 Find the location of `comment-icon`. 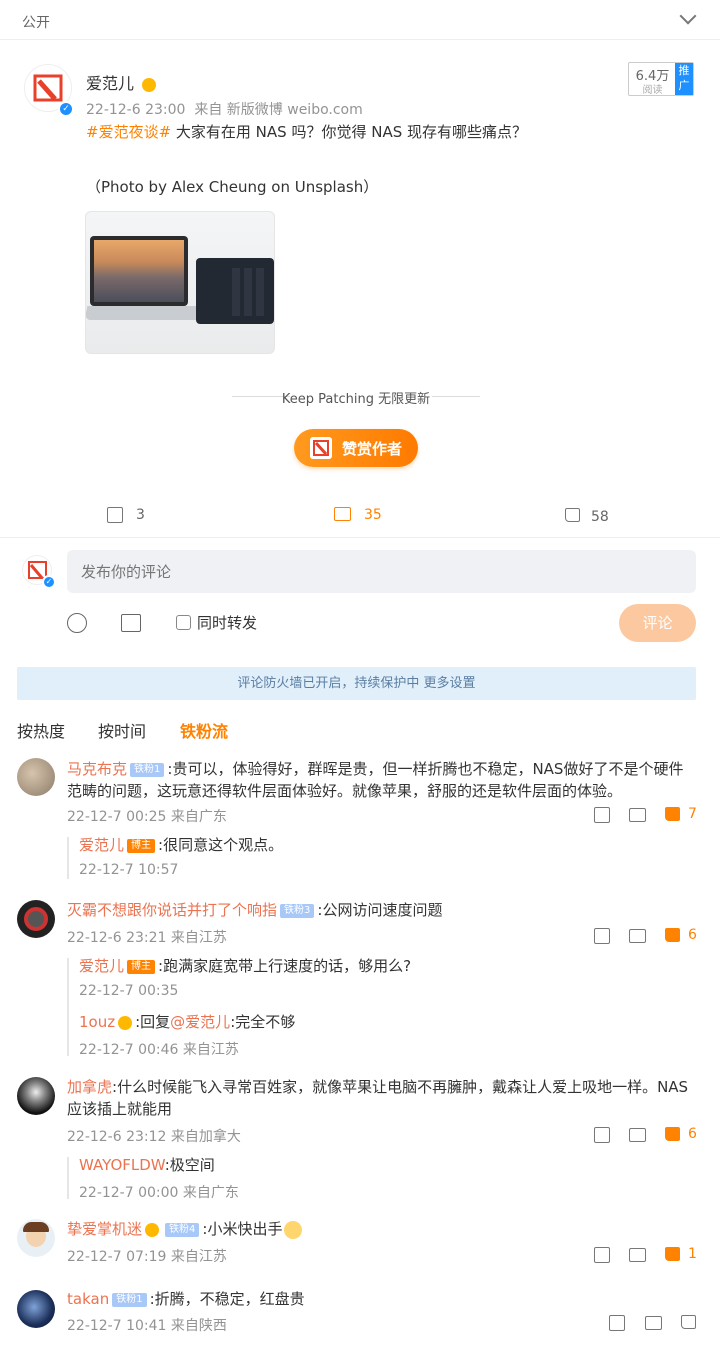

comment-icon is located at coordinates (342, 514).